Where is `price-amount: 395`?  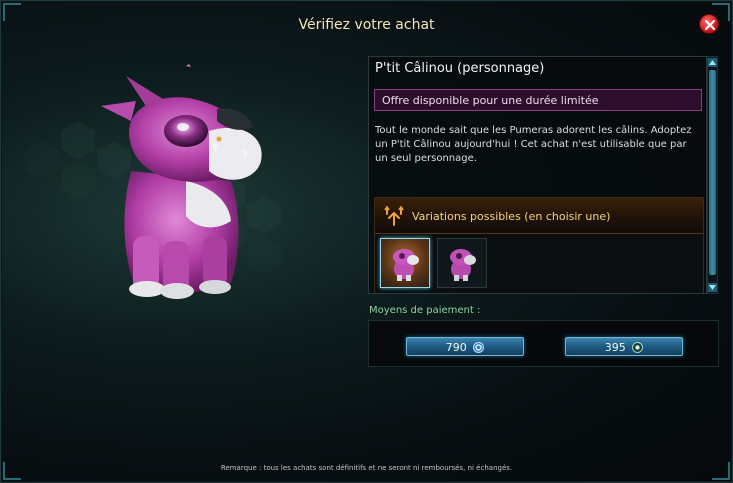 price-amount: 395 is located at coordinates (615, 347).